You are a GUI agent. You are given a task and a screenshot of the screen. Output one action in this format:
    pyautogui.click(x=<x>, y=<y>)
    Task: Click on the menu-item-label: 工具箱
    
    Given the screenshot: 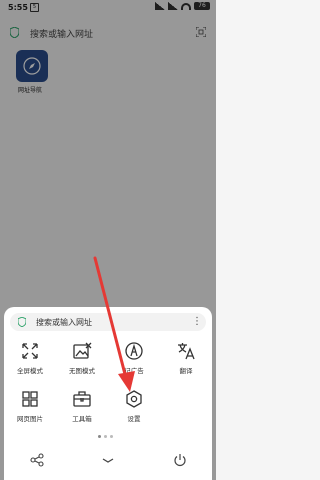 What is the action you would take?
    pyautogui.click(x=82, y=419)
    